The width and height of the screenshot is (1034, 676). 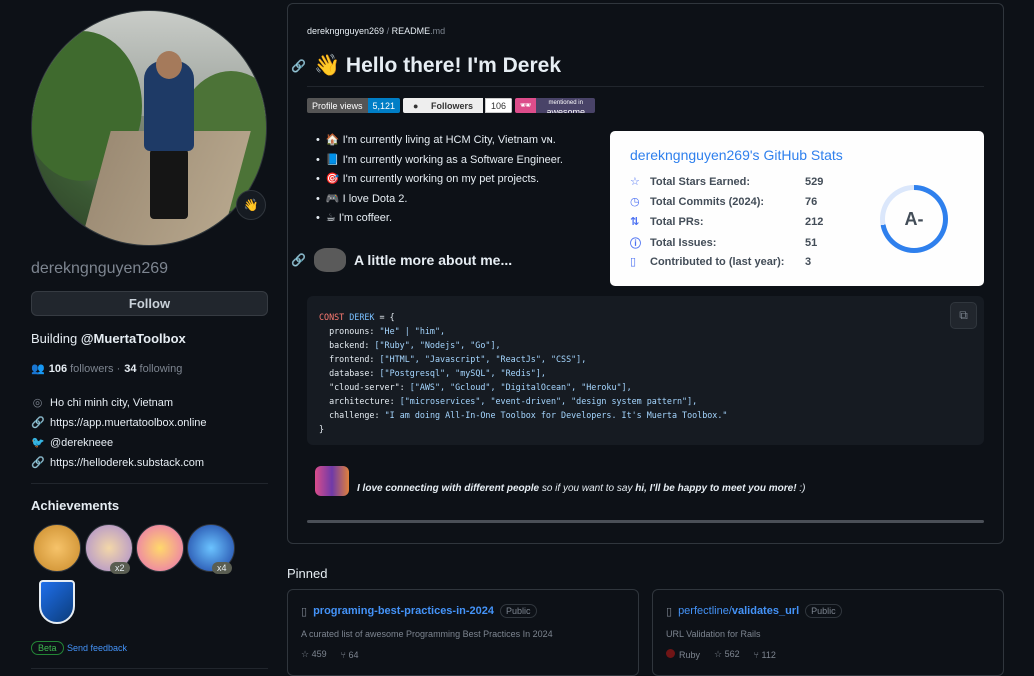 What do you see at coordinates (103, 403) in the screenshot?
I see `location: ◎ Ho chi minh city, Vietnam` at bounding box center [103, 403].